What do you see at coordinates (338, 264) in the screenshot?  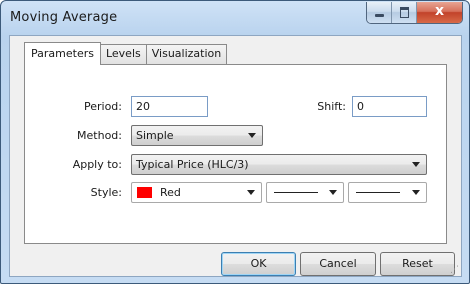 I see `cancel-button: Cancel` at bounding box center [338, 264].